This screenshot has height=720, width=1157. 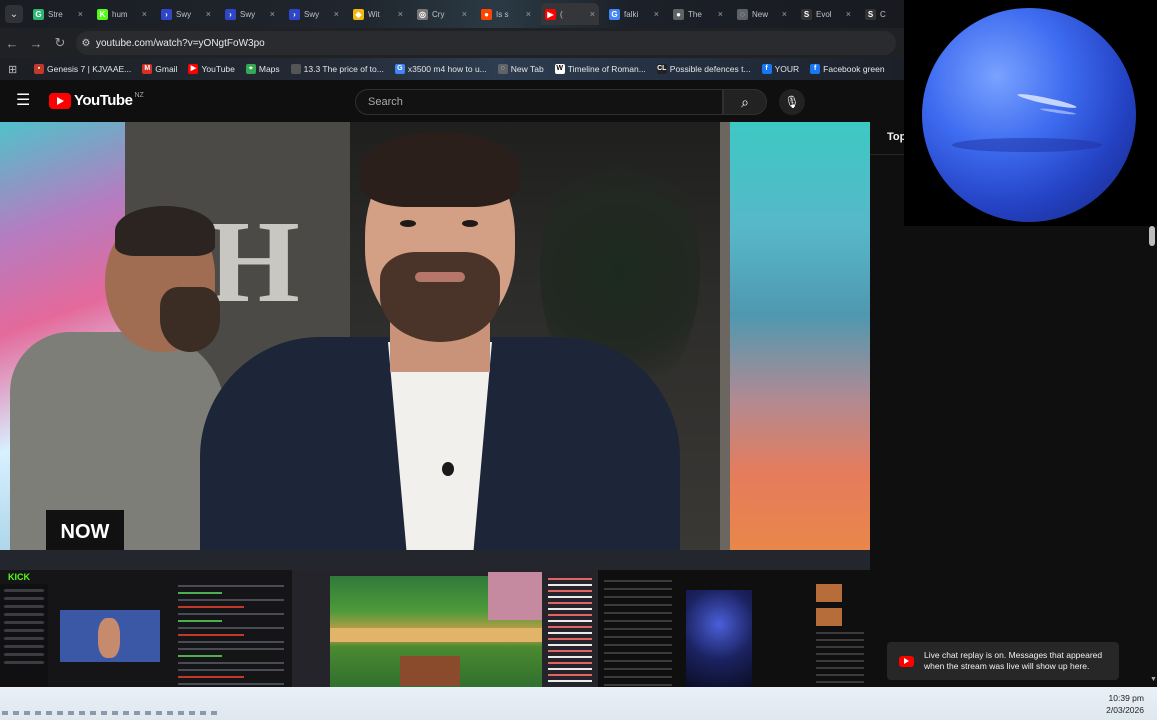 I want to click on youtube-icon, so click(x=906, y=661).